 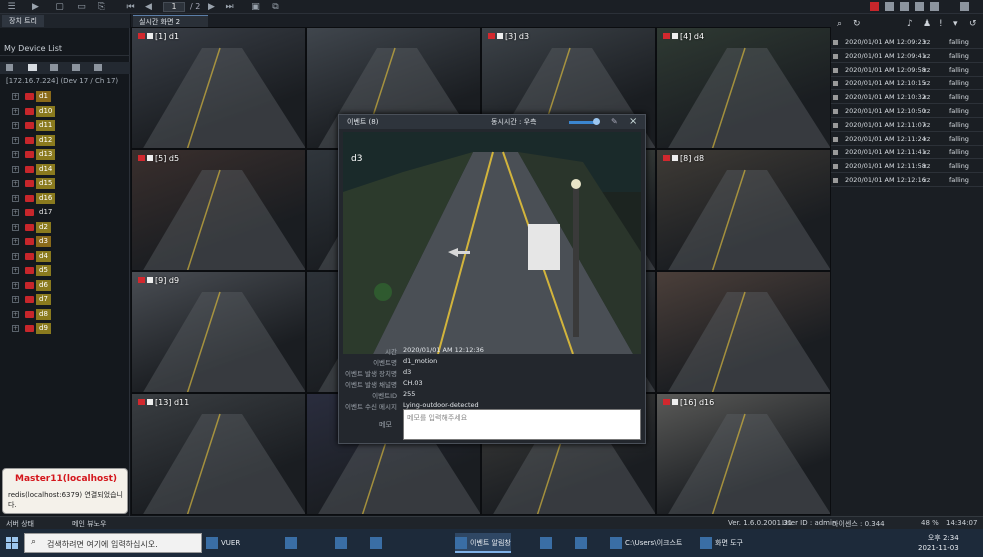 I want to click on dialog-slider-knob, so click(x=596, y=121).